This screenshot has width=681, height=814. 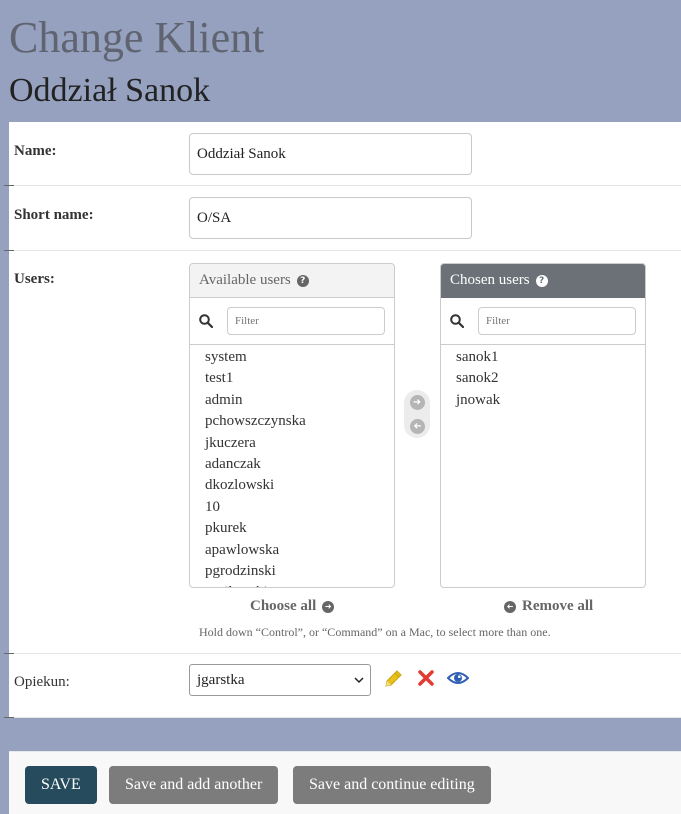 I want to click on list-item: jnowak, so click(x=543, y=400).